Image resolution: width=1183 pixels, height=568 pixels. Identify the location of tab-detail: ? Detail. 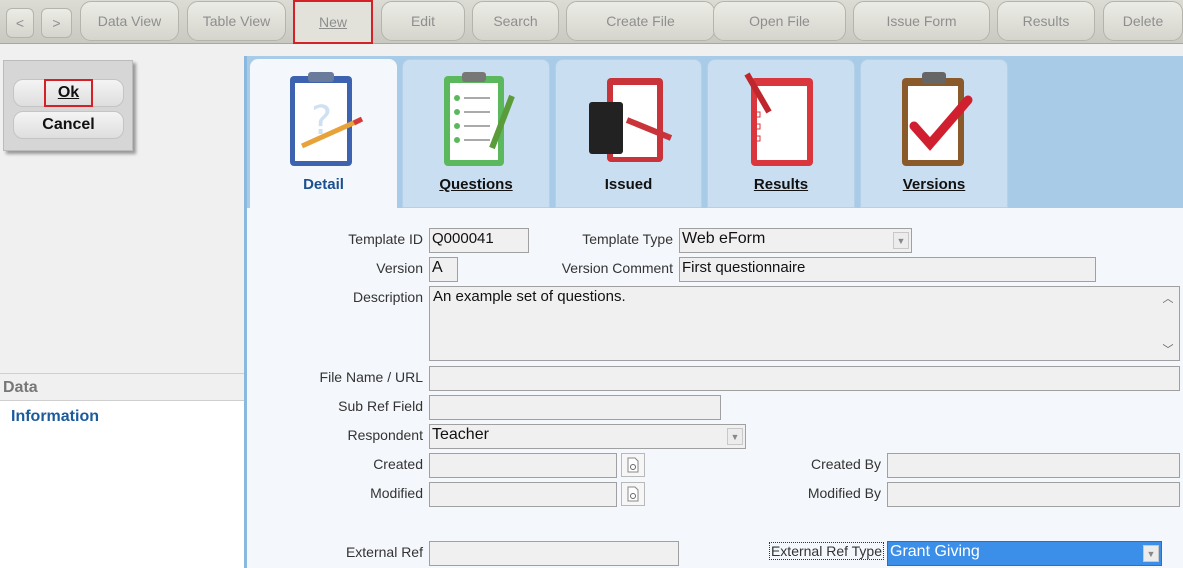
(323, 133).